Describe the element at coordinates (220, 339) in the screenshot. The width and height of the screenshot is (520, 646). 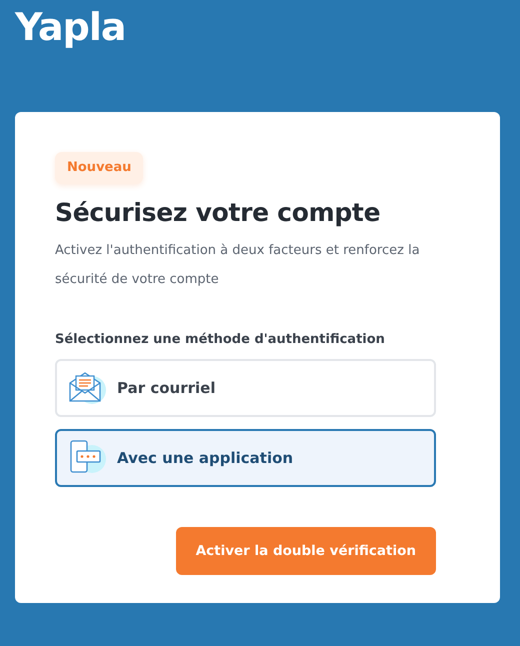
I see `methods-label: Sélectionnez une méthode d'authentification` at that location.